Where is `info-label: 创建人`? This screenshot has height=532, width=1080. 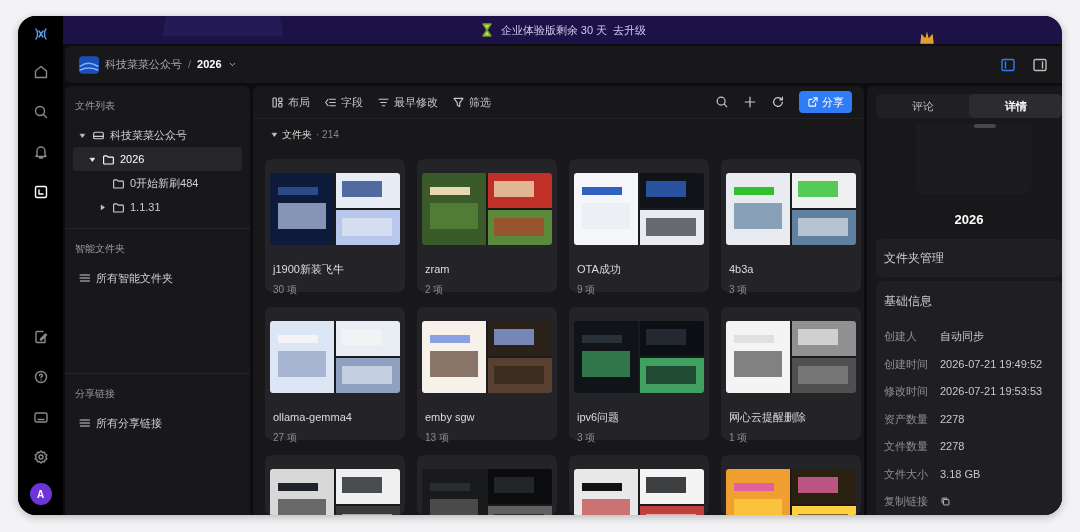
info-label: 创建人 is located at coordinates (901, 336).